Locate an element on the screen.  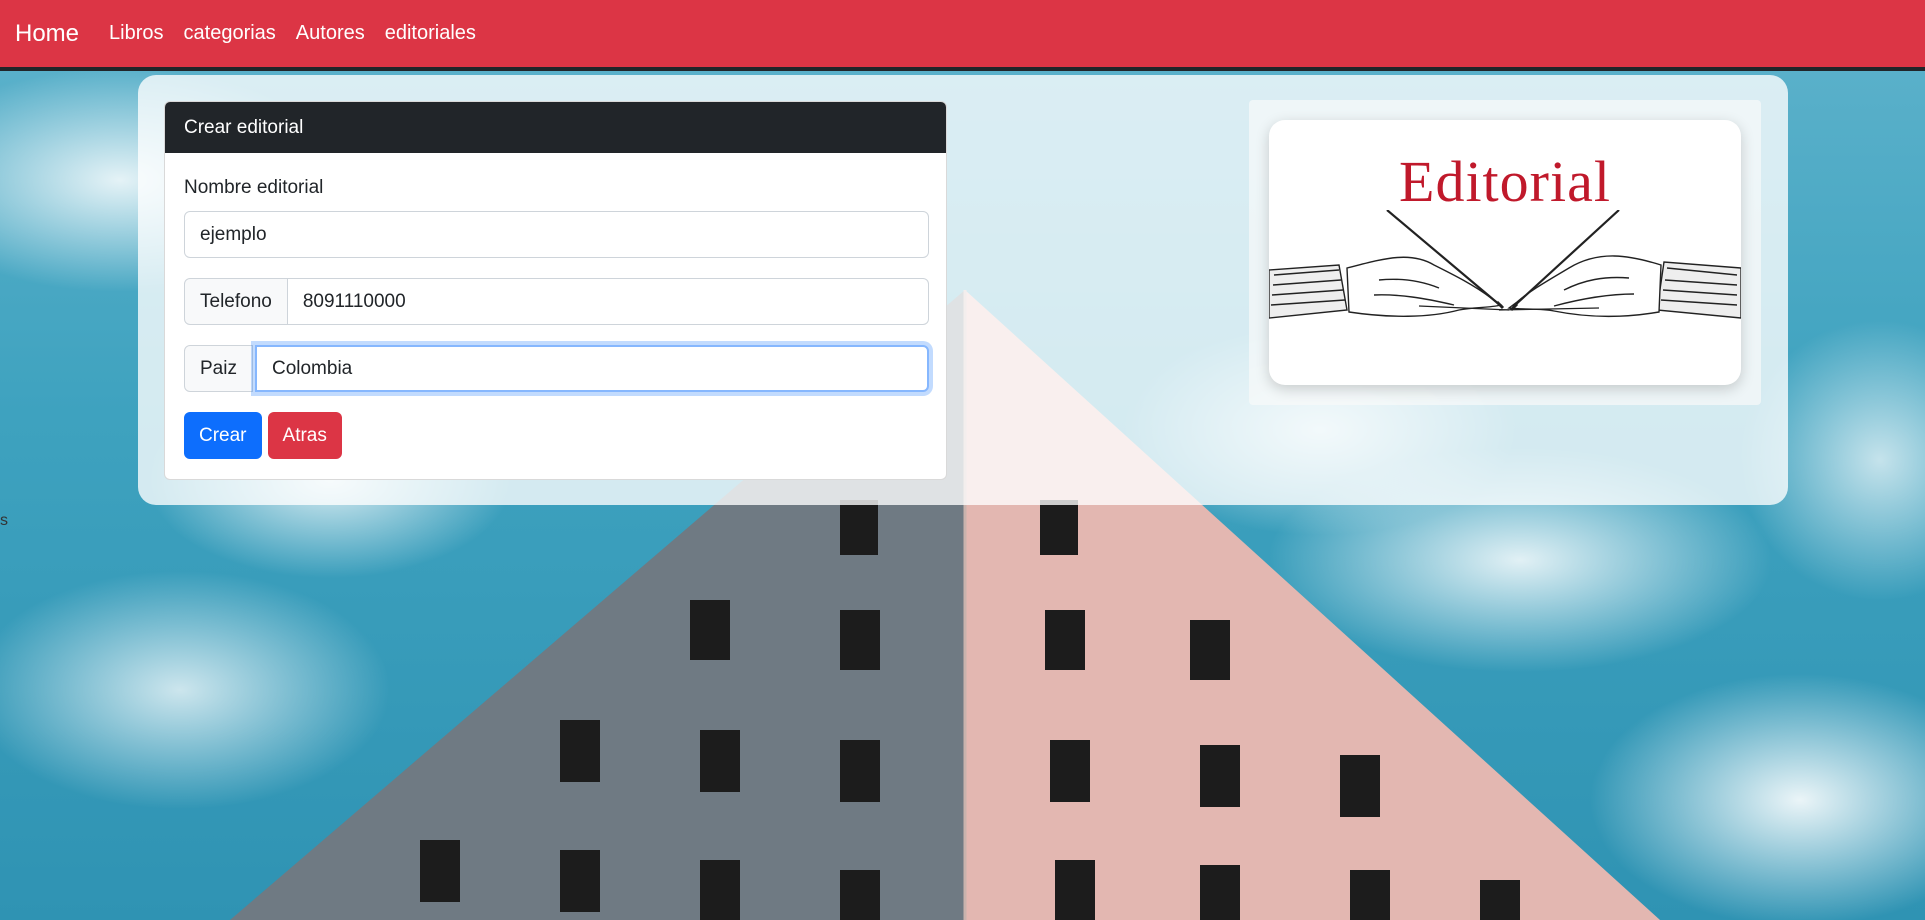
paiz-label: Paiz is located at coordinates (218, 368).